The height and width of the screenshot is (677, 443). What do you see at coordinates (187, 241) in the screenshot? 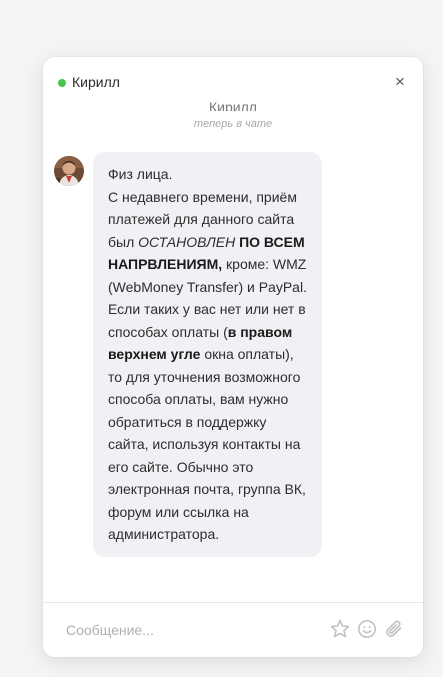
I see `message-italic-text: ОСТАНОВЛЕН` at bounding box center [187, 241].